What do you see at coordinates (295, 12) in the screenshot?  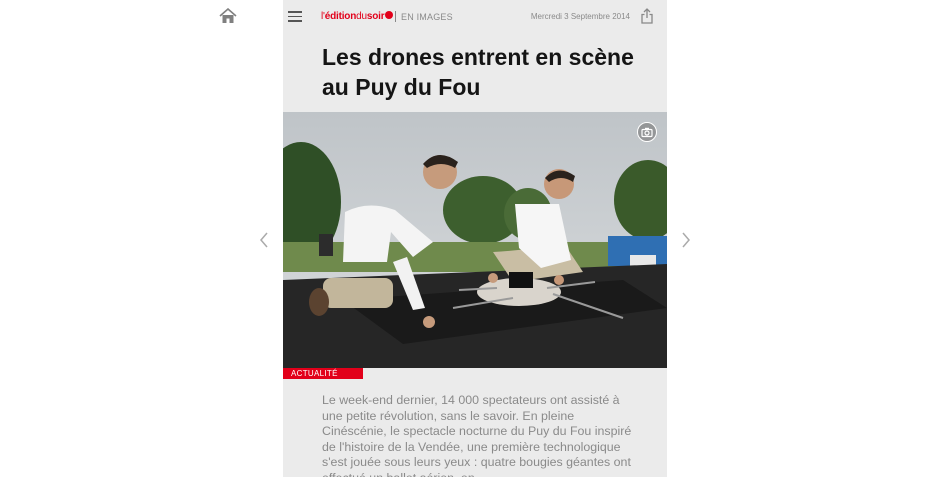 I see `hamburger-menu-icon` at bounding box center [295, 12].